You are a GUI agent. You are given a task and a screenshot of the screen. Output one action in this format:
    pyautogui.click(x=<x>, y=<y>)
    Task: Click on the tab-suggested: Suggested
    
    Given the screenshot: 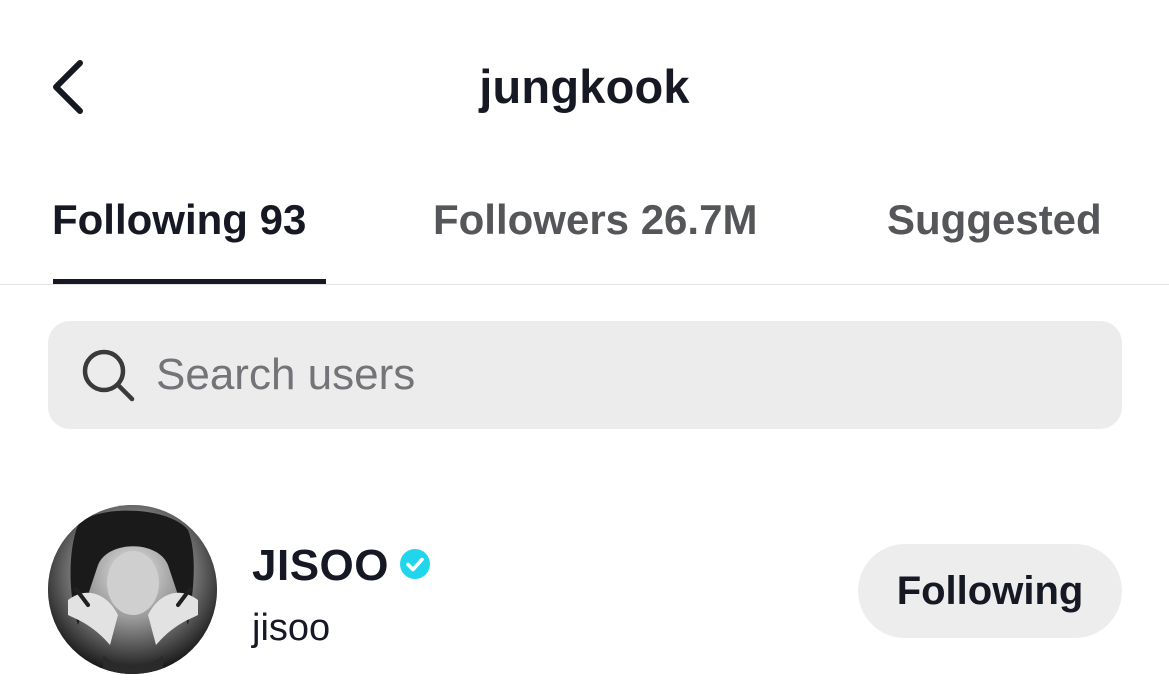 What is the action you would take?
    pyautogui.click(x=994, y=220)
    